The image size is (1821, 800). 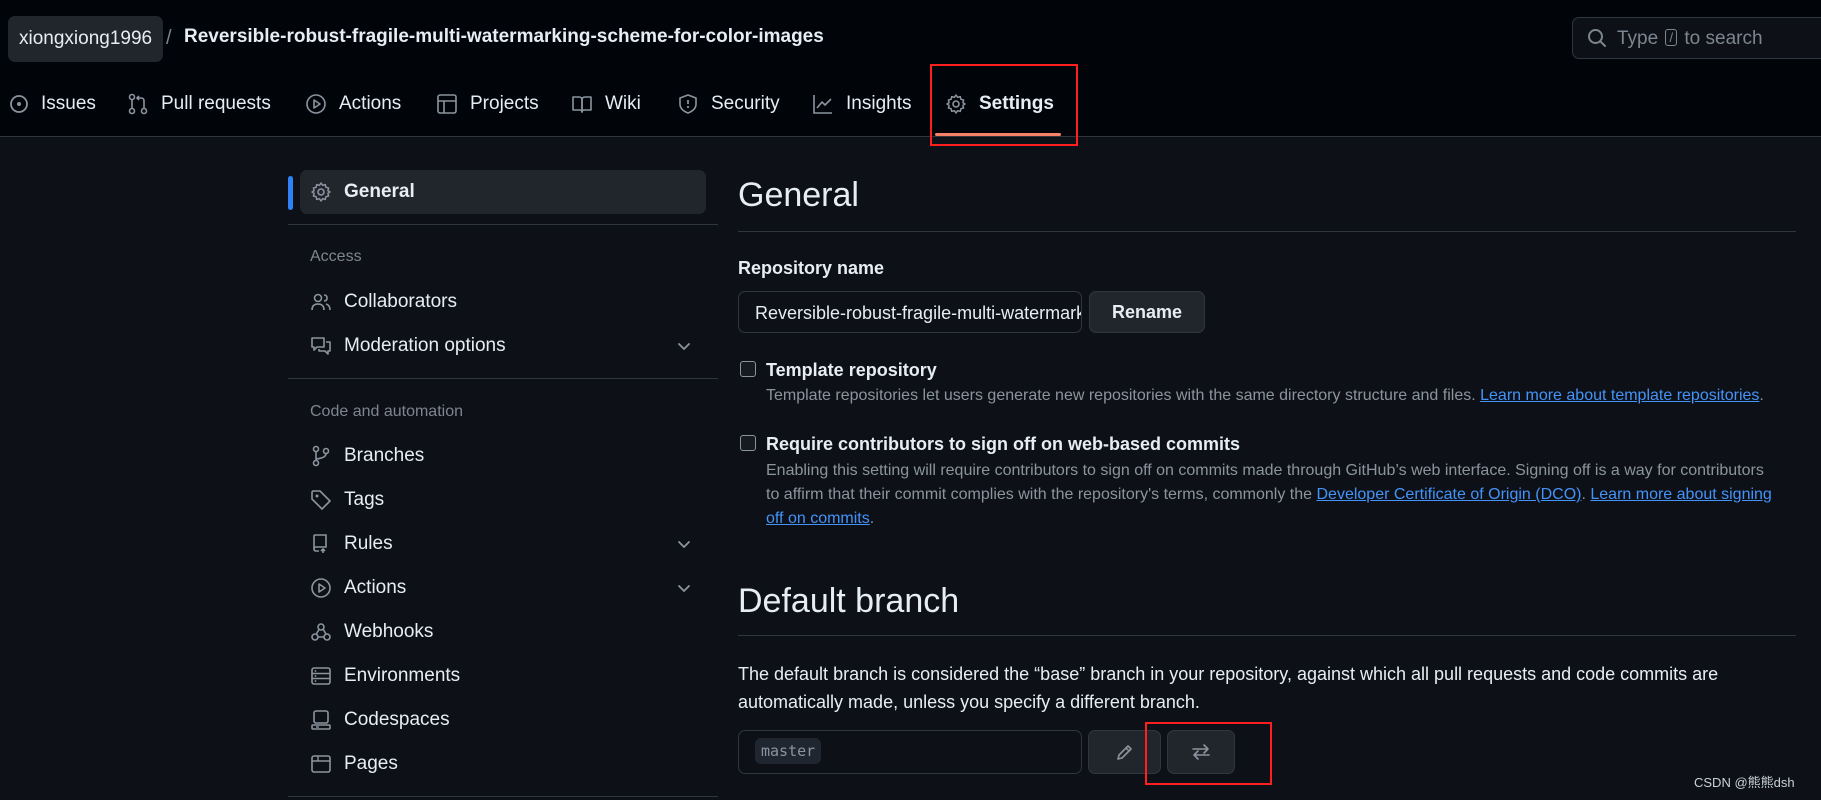 What do you see at coordinates (879, 103) in the screenshot?
I see `tab-label: Insights` at bounding box center [879, 103].